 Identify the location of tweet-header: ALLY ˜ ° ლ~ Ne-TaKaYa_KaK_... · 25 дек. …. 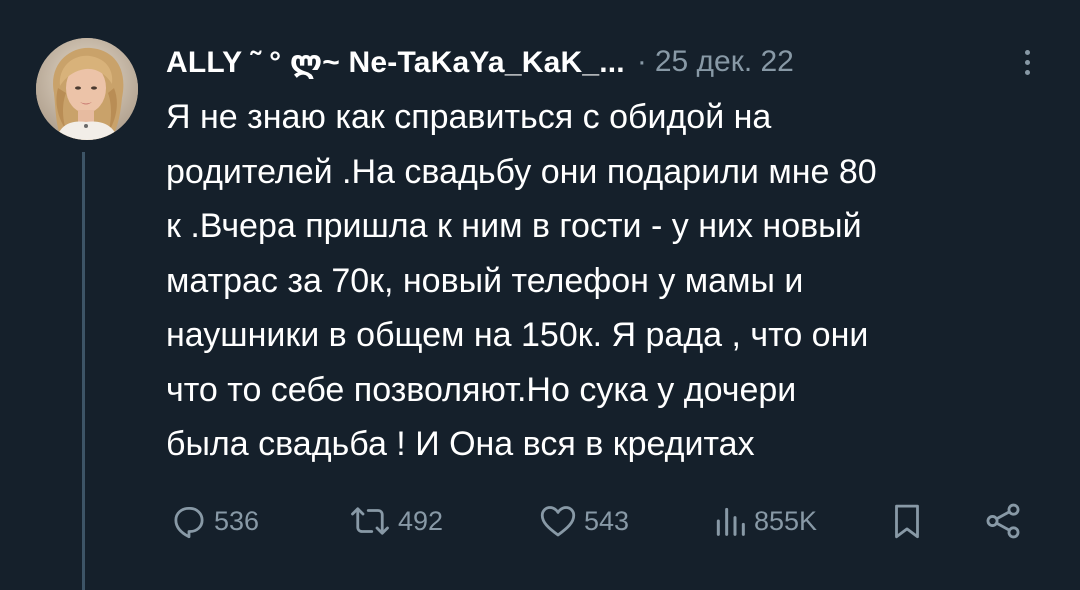
(606, 62).